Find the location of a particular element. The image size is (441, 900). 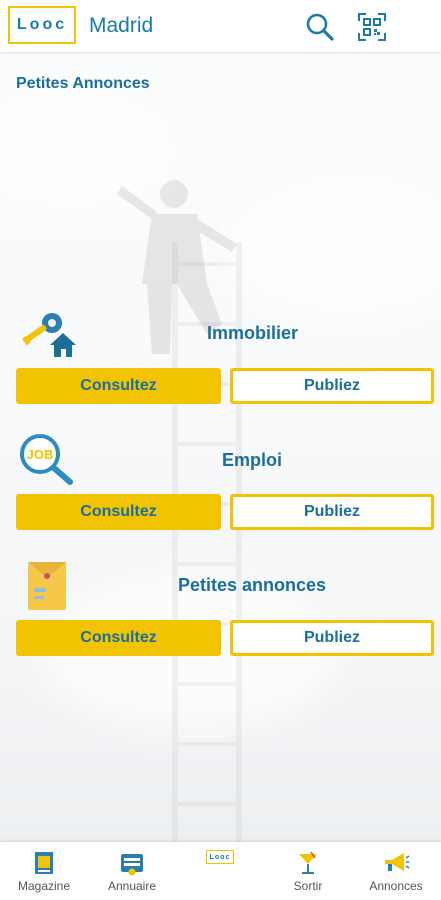

publish-button-emploi: Publiez is located at coordinates (332, 512).